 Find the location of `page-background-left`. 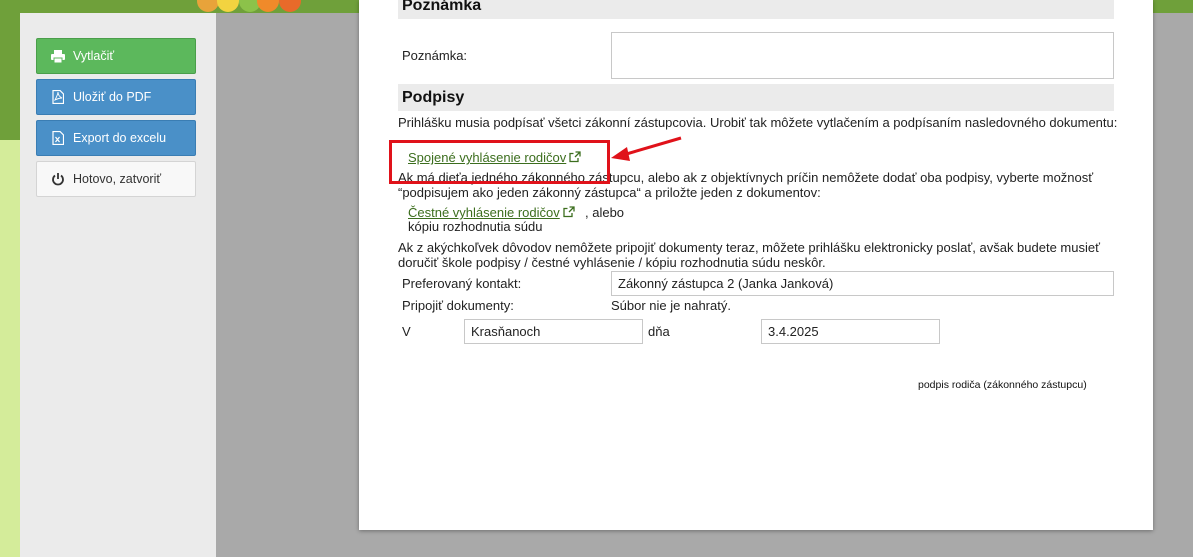

page-background-left is located at coordinates (10, 278).